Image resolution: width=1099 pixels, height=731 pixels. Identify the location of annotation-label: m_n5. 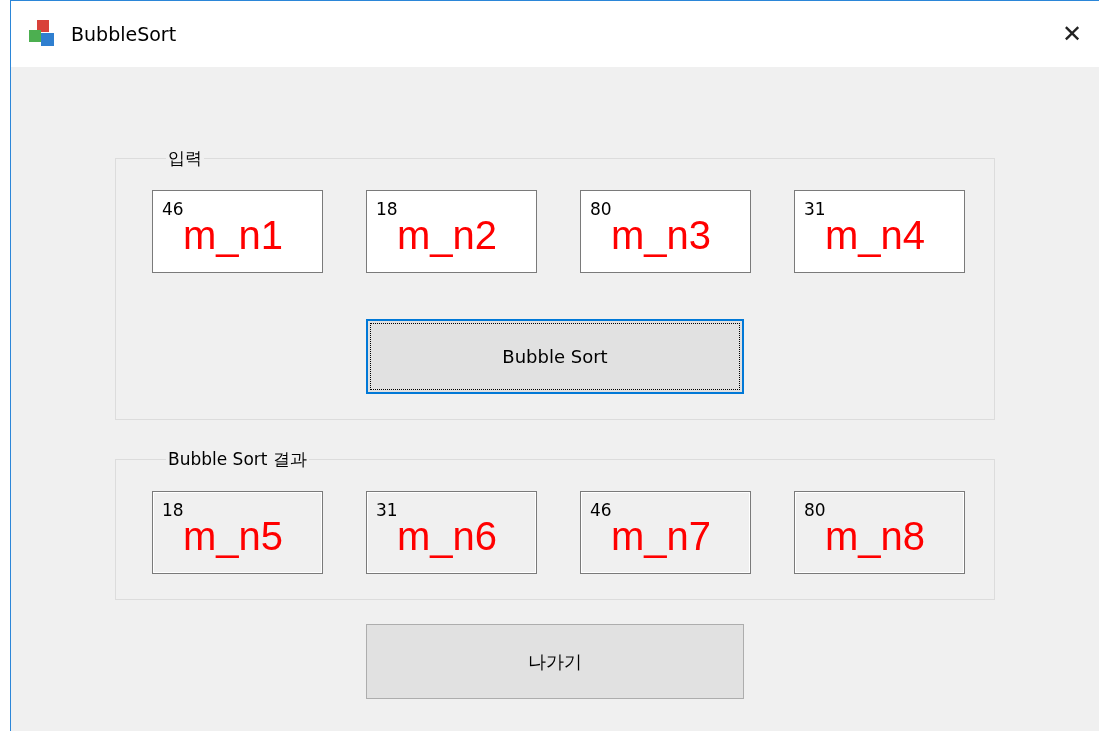
(233, 536).